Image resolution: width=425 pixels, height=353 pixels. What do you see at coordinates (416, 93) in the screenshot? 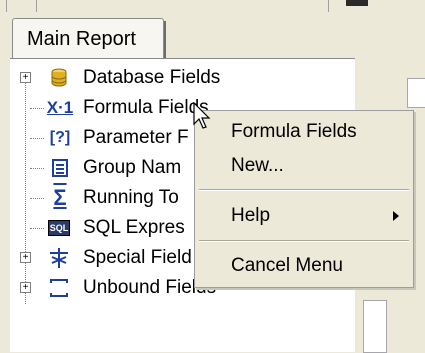
I see `right-input-edge` at bounding box center [416, 93].